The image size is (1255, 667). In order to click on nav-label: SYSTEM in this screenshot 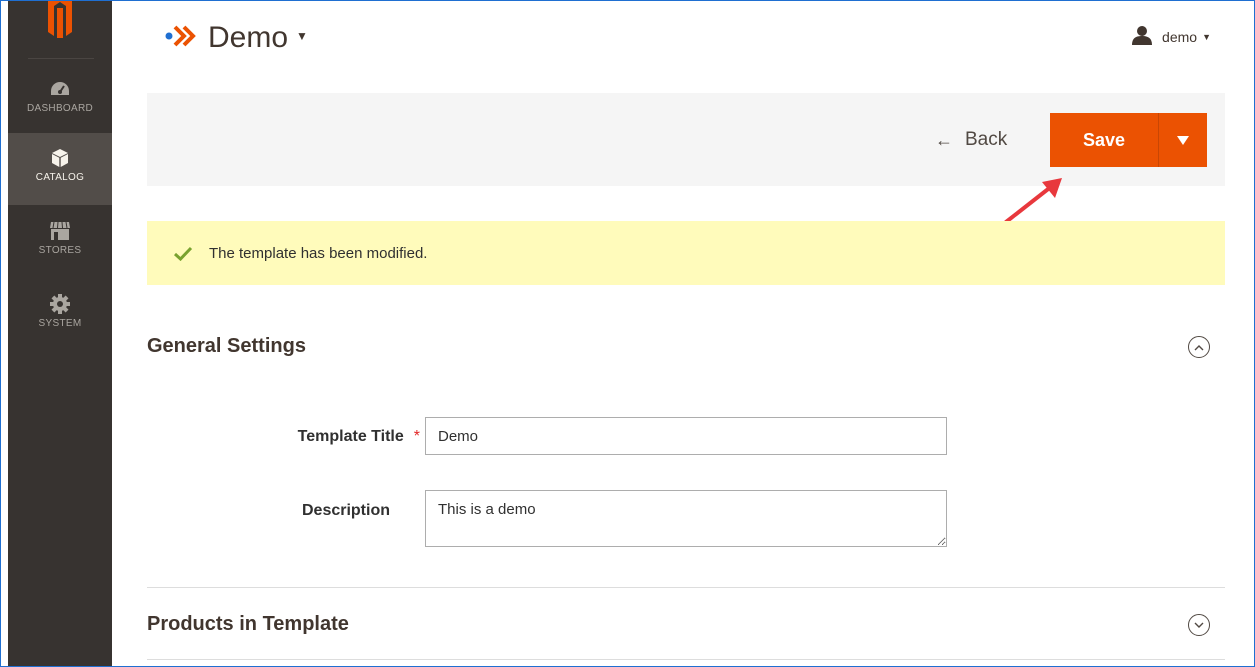, I will do `click(60, 323)`.